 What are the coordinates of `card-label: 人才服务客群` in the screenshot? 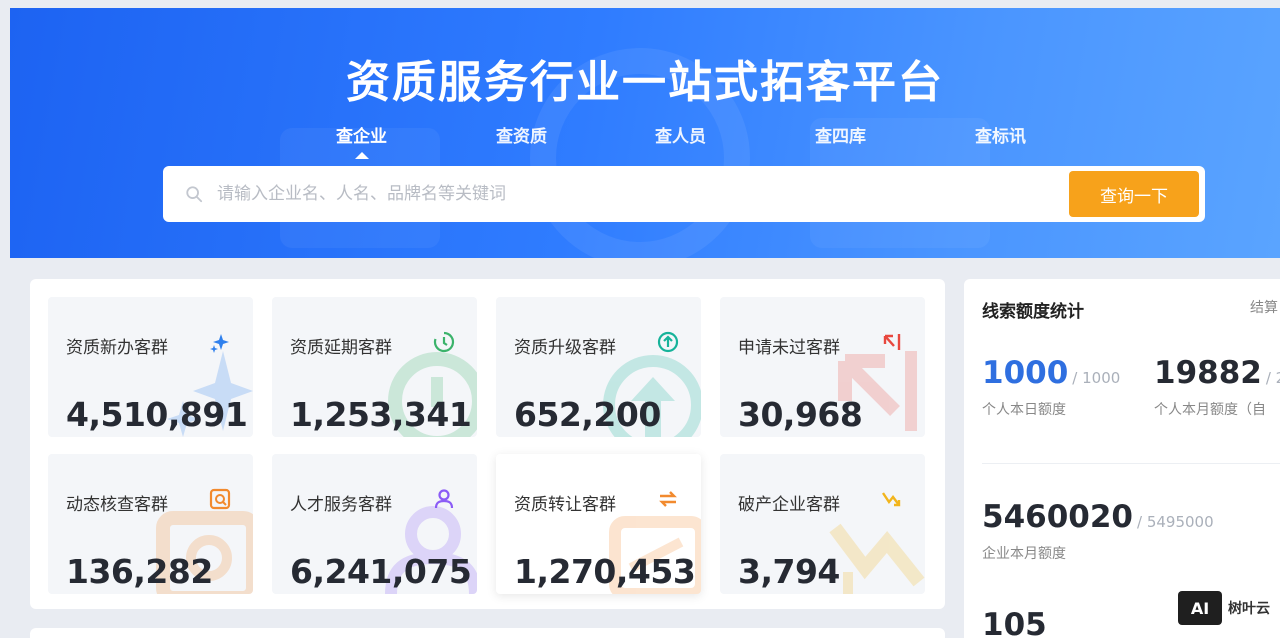 It's located at (341, 505).